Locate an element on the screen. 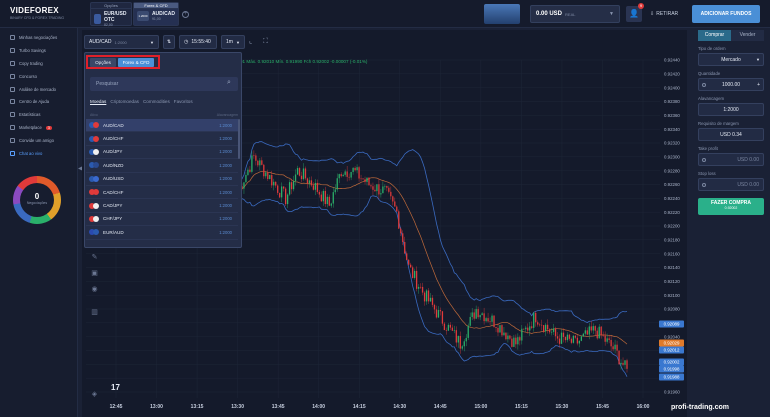  symbol-name: AUD/CAD is located at coordinates (100, 42).